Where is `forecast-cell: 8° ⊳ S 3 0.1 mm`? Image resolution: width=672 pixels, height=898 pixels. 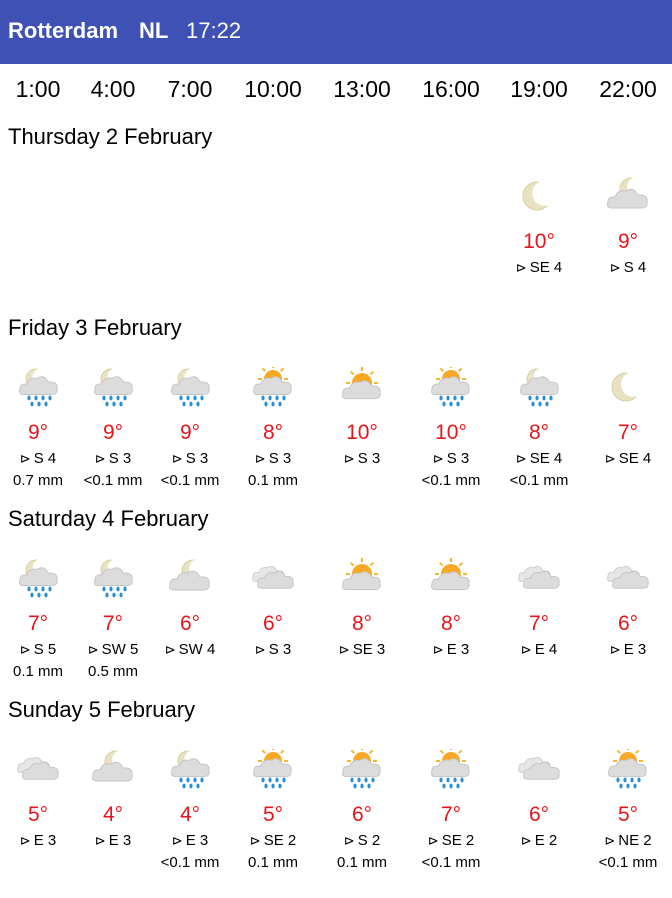
forecast-cell: 8° ⊳ S 3 0.1 mm is located at coordinates (273, 428).